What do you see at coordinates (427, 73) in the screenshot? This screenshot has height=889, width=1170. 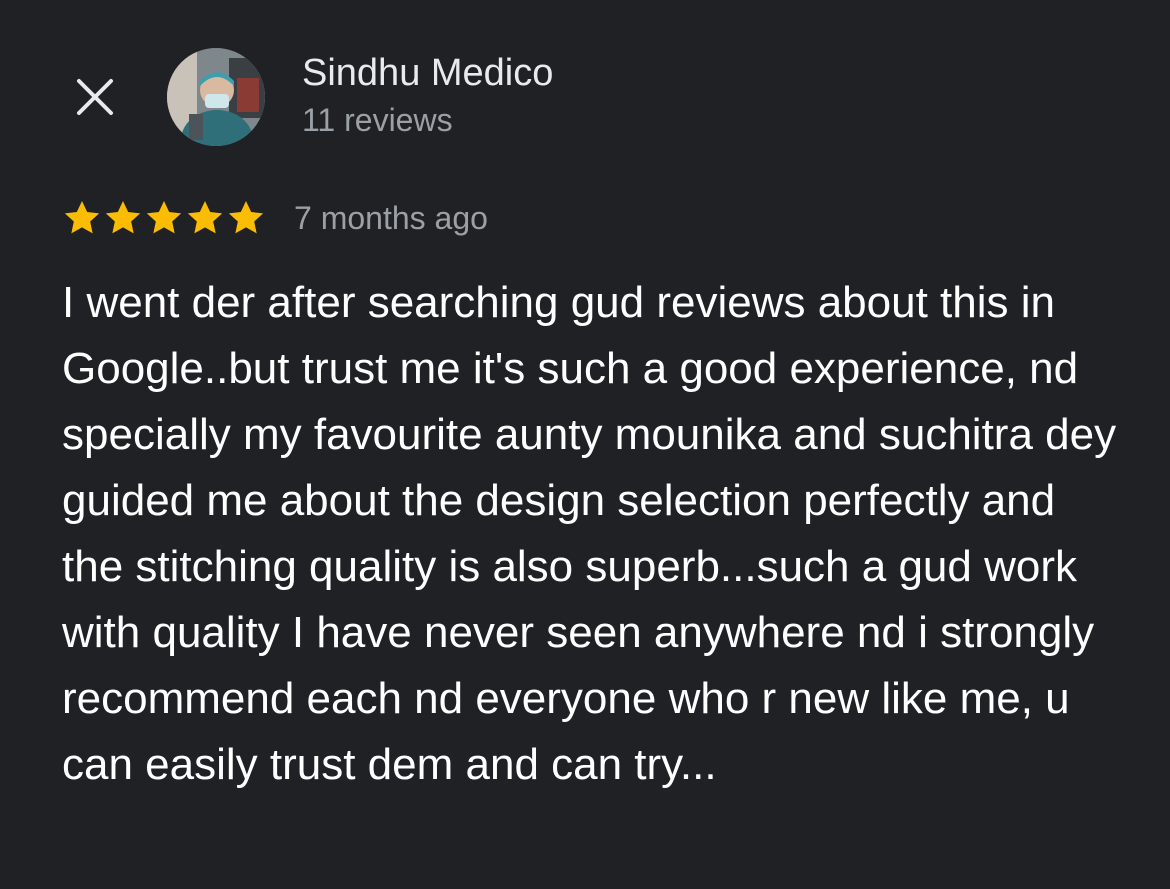 I see `author-name: Sindhu Medico` at bounding box center [427, 73].